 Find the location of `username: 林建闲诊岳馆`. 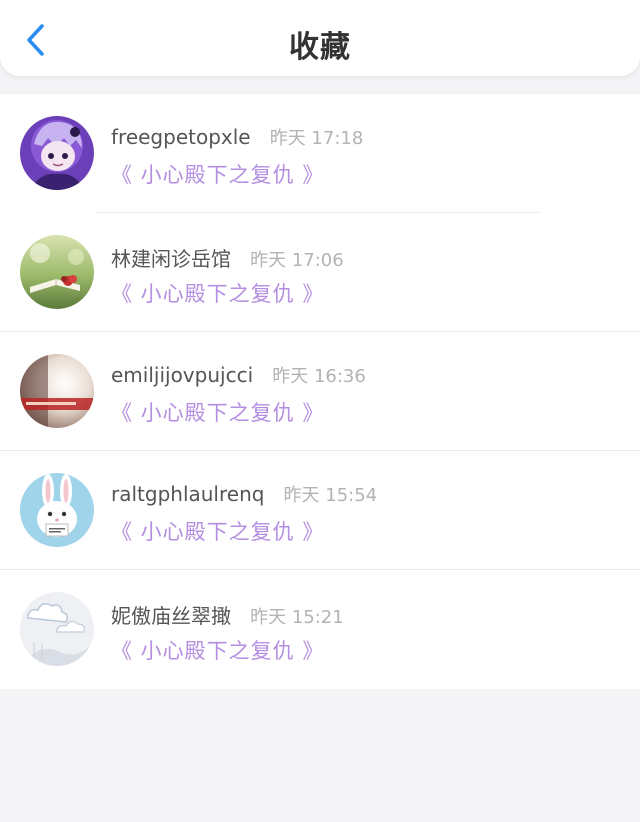

username: 林建闲诊岳馆 is located at coordinates (171, 259).